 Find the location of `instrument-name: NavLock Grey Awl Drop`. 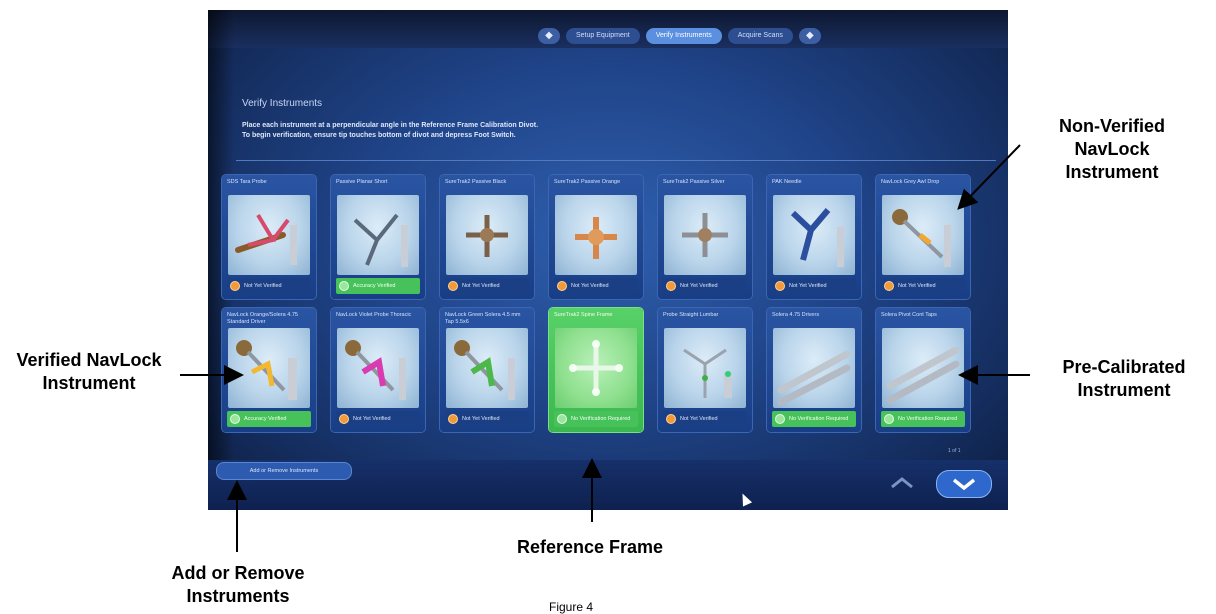

instrument-name: NavLock Grey Awl Drop is located at coordinates (910, 182).